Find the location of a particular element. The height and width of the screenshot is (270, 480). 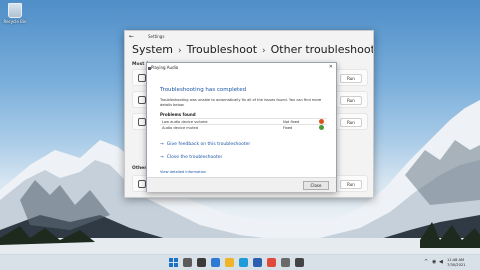

edge-browser-icon is located at coordinates (243, 262).